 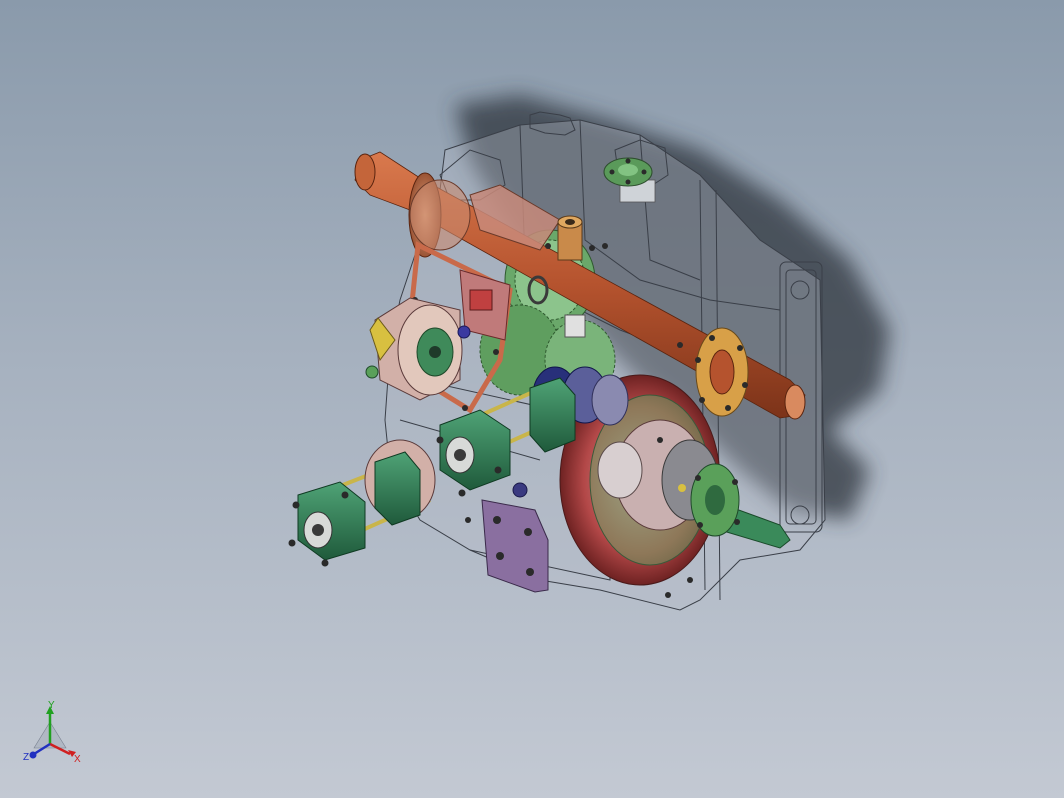 What do you see at coordinates (53, 735) in the screenshot?
I see `coordinate-triad: Y X Z` at bounding box center [53, 735].